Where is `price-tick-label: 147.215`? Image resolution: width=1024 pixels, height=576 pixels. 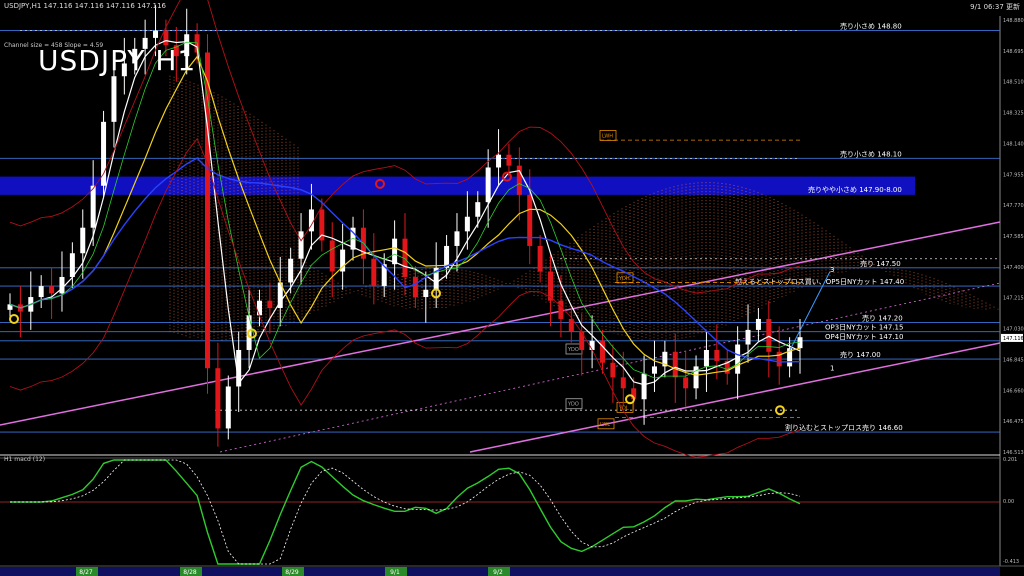
price-tick-label: 147.215 is located at coordinates (1013, 299).